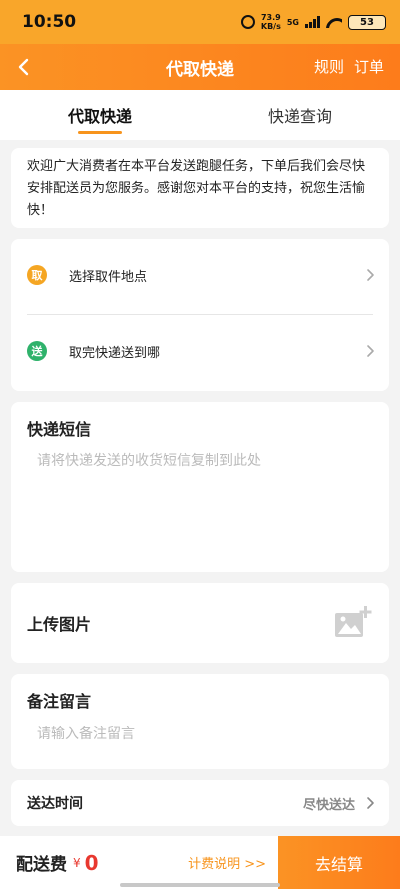 This screenshot has width=400, height=889. Describe the element at coordinates (200, 275) in the screenshot. I see `pickup-location-row: 取 选择取件地点` at that location.